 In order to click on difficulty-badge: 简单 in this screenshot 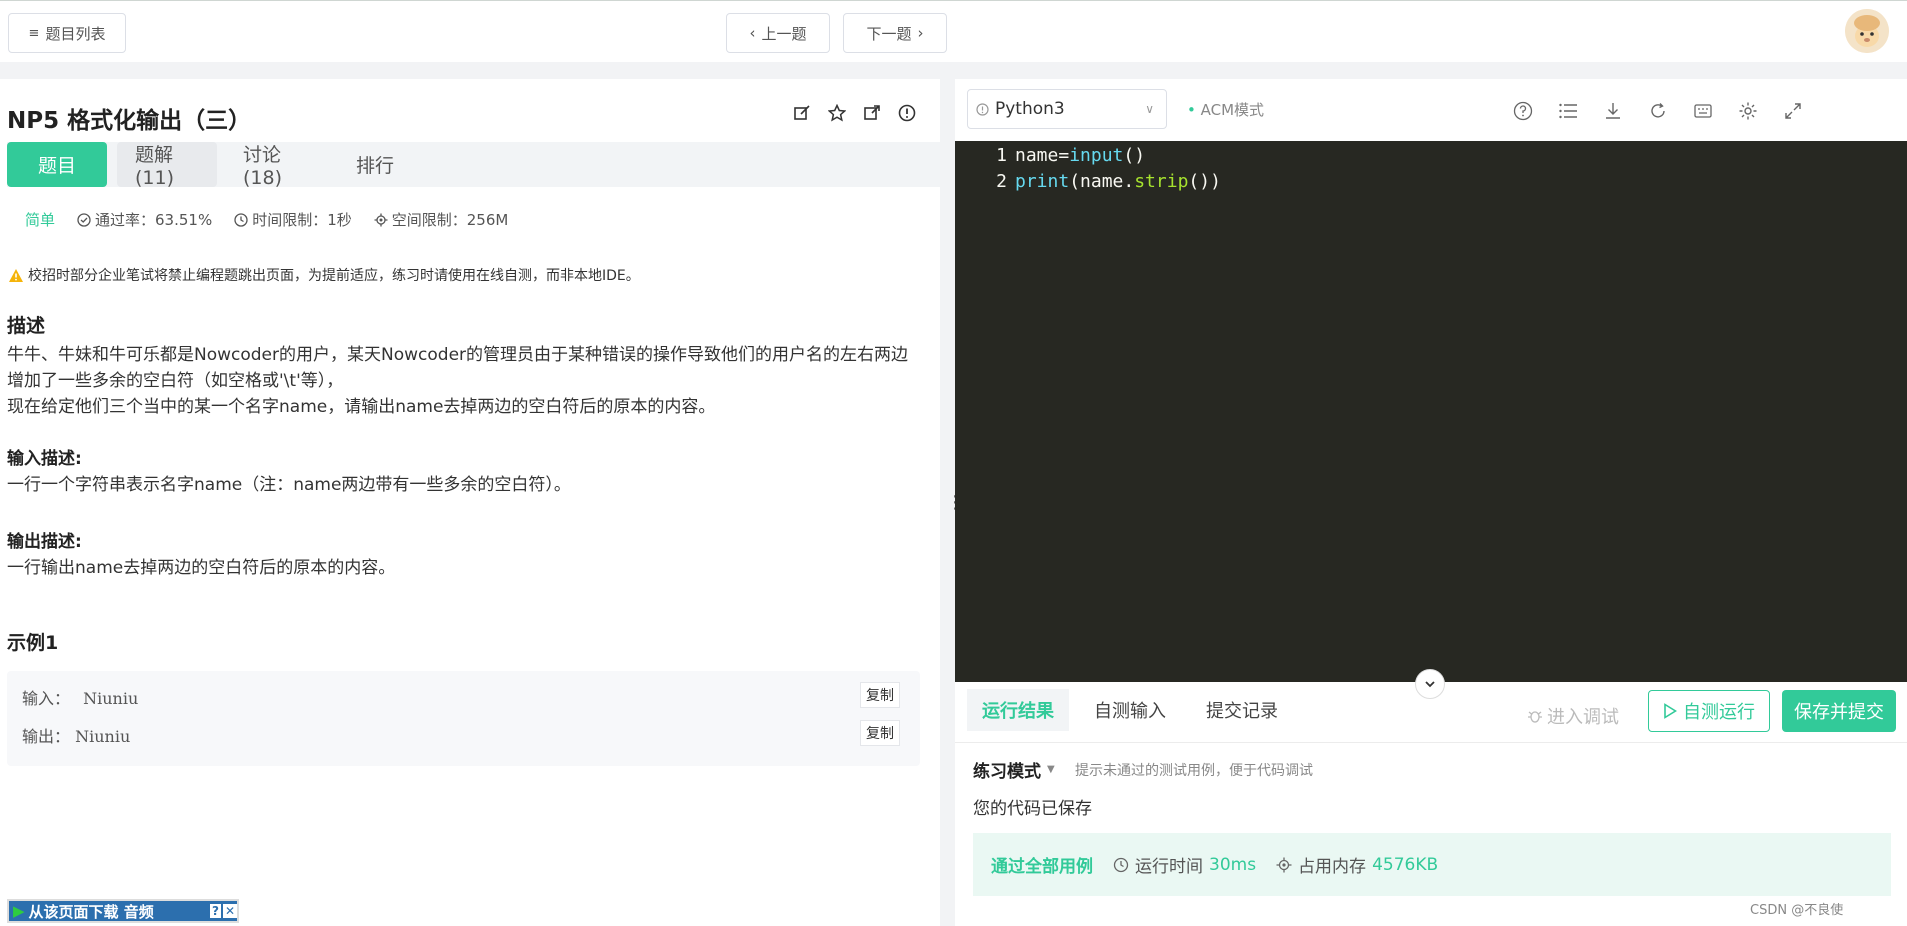, I will do `click(40, 220)`.